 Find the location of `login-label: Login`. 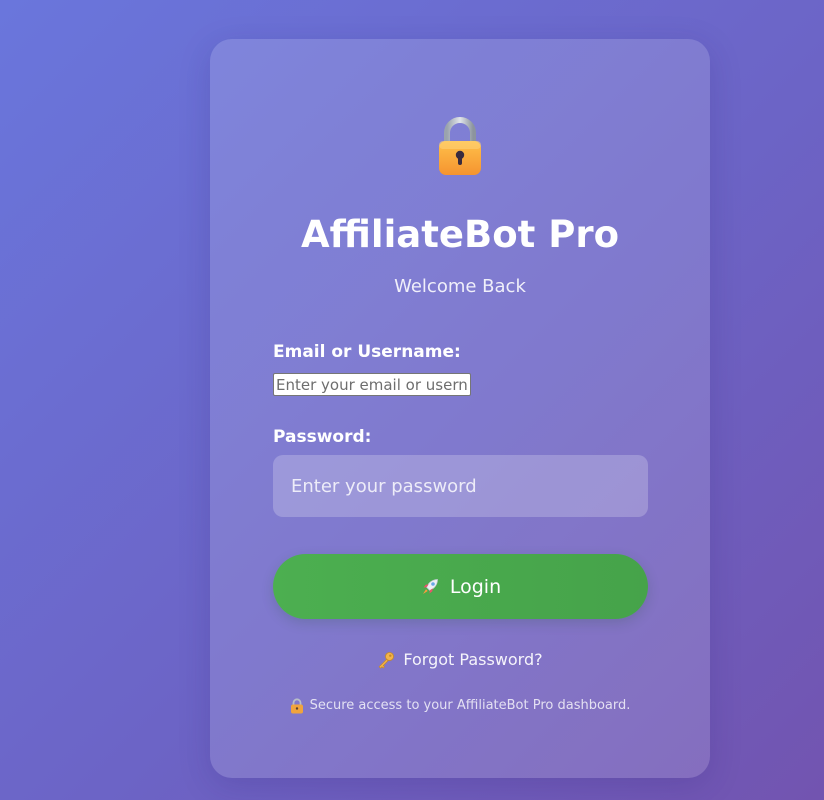

login-label: Login is located at coordinates (475, 586).